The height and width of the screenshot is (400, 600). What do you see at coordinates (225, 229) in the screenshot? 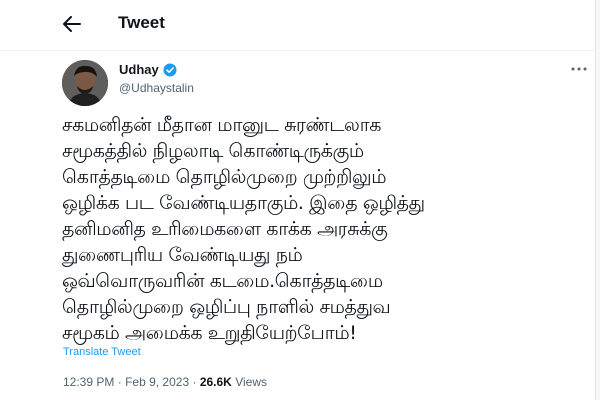
I see `tweet-line: தனிமனித உரிமைகளை காக்க அரசுக்கு` at bounding box center [225, 229].